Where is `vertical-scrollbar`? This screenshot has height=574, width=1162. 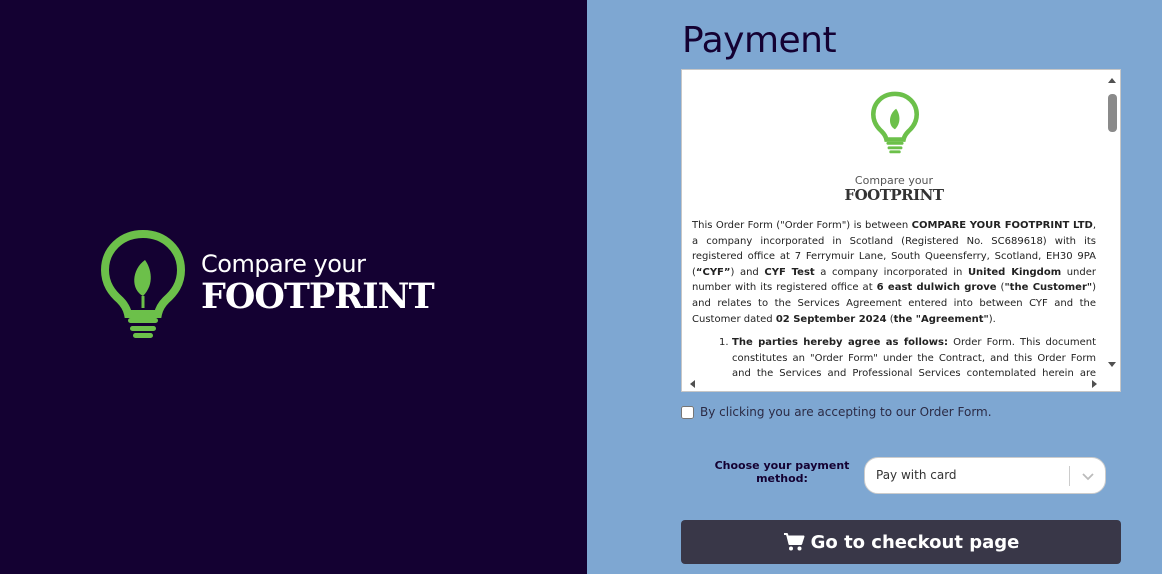
vertical-scrollbar is located at coordinates (1112, 223).